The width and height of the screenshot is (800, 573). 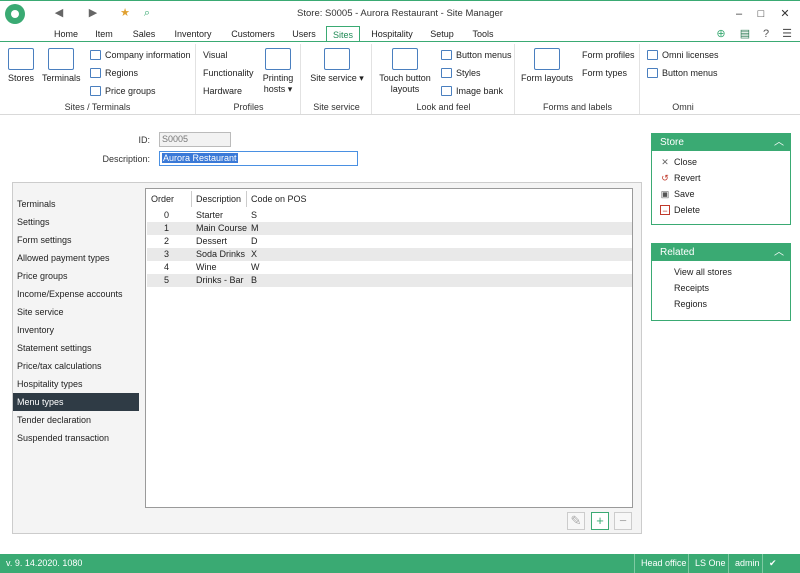 What do you see at coordinates (61, 78) in the screenshot?
I see `terminals-label: Terminals` at bounding box center [61, 78].